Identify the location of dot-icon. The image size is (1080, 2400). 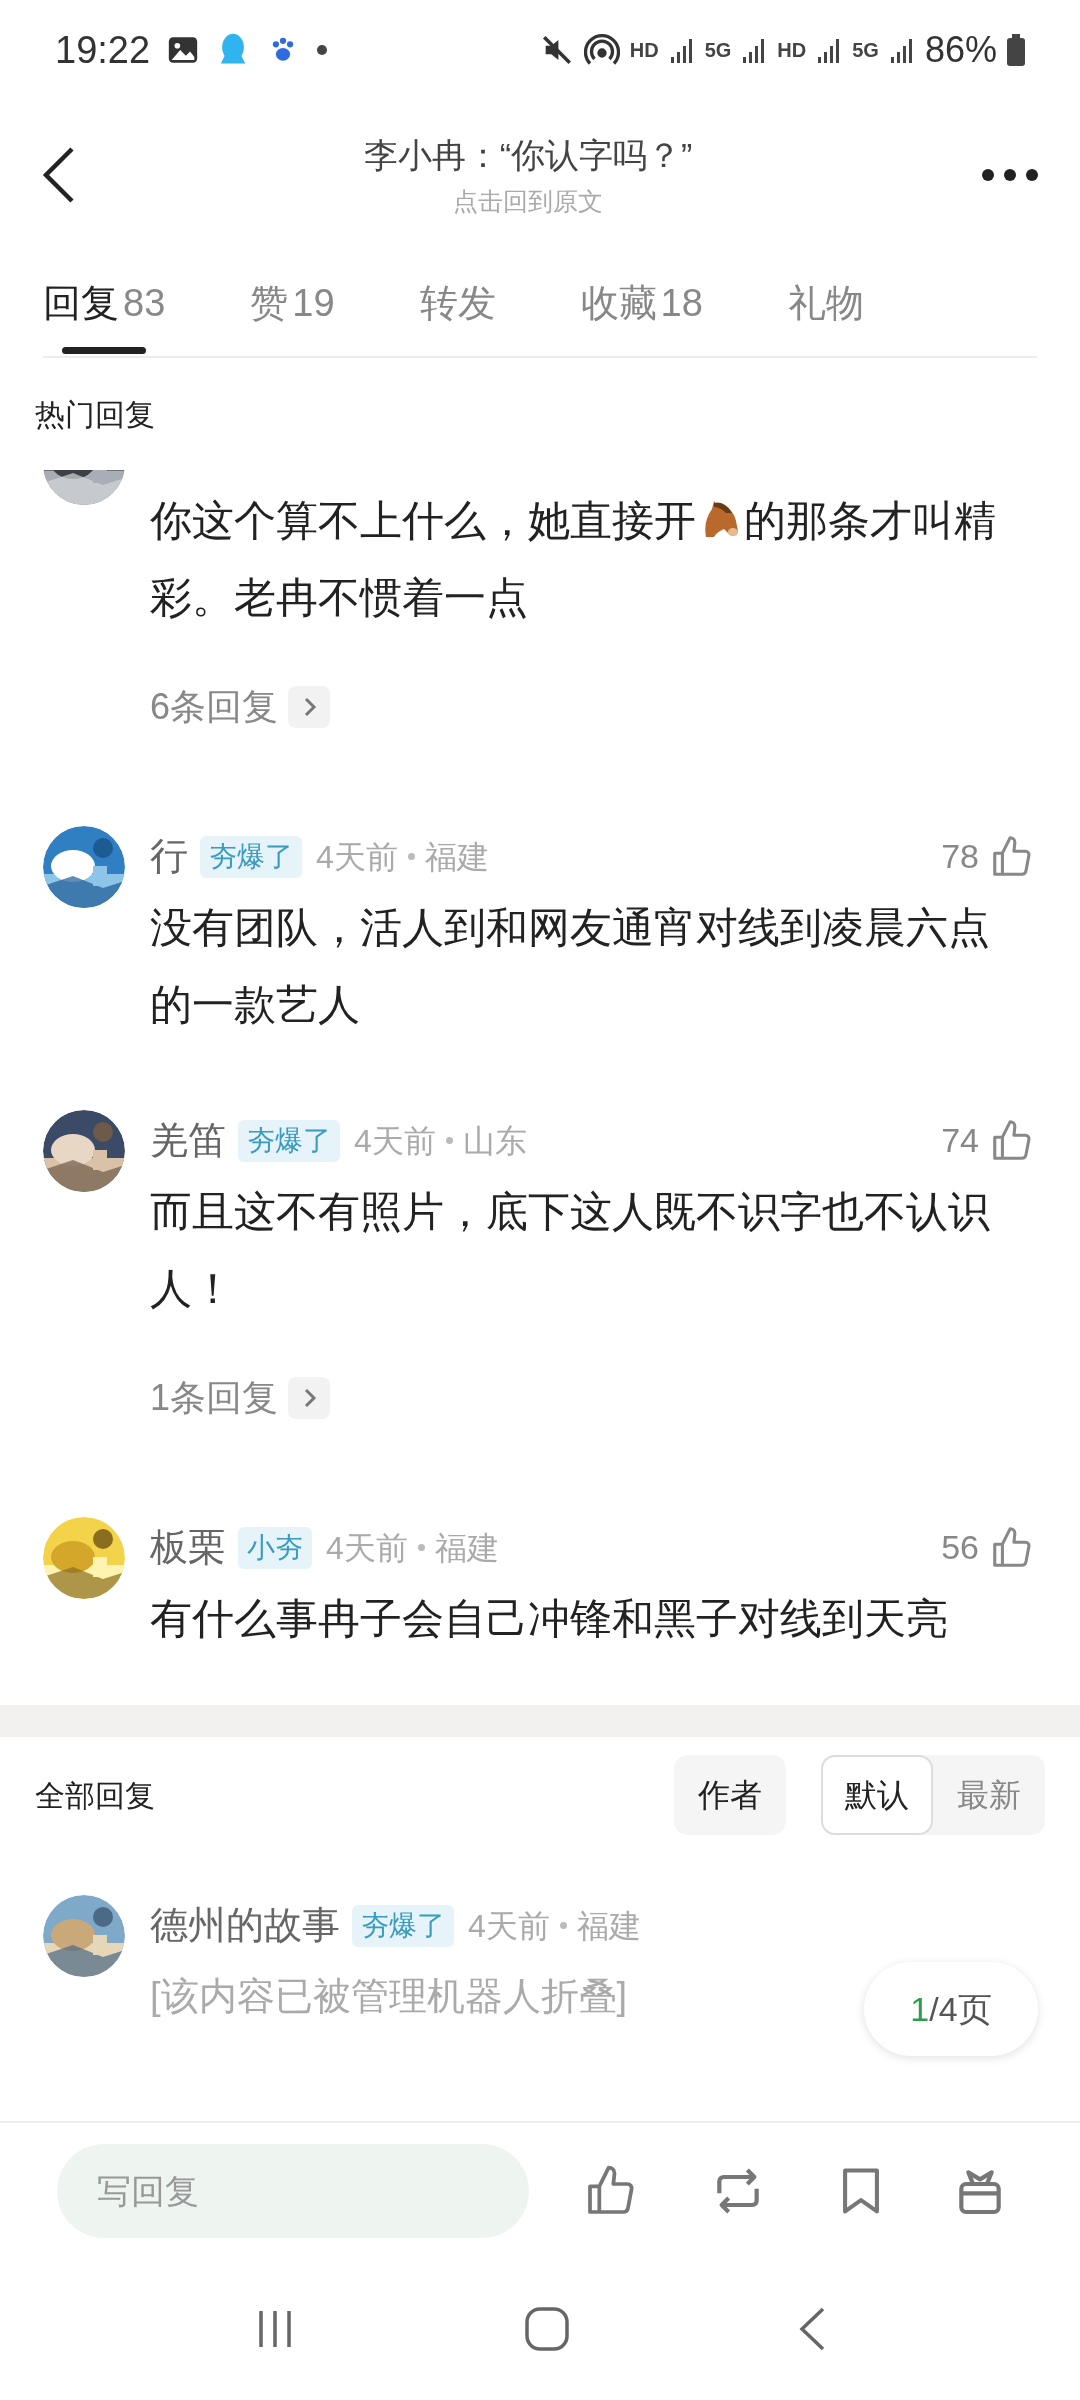
(322, 50).